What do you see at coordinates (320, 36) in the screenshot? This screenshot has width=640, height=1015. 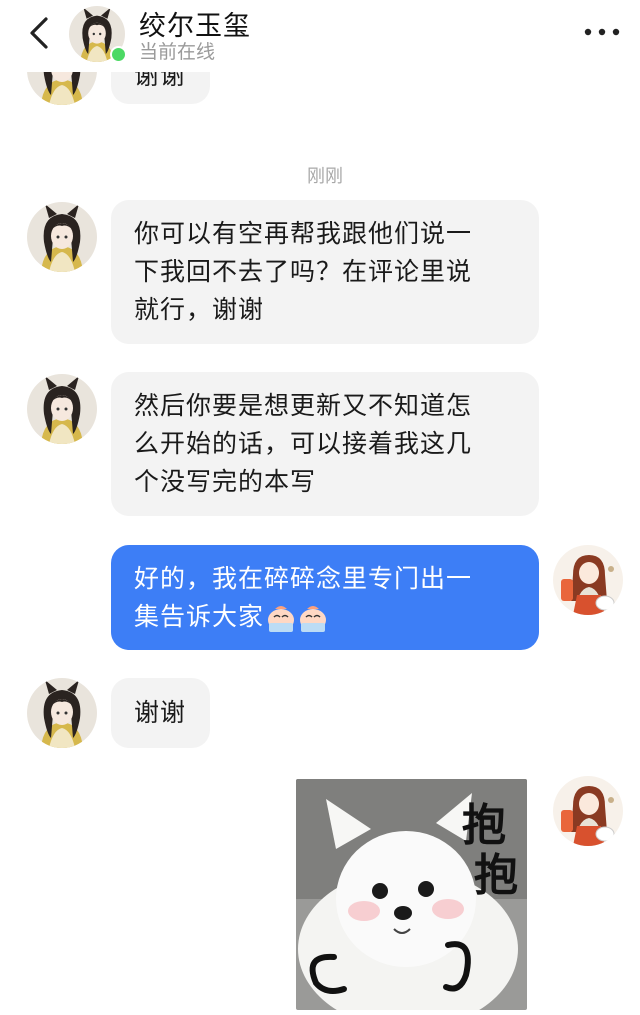 I see `chat-header: 绞尔玉玺 当前在线` at bounding box center [320, 36].